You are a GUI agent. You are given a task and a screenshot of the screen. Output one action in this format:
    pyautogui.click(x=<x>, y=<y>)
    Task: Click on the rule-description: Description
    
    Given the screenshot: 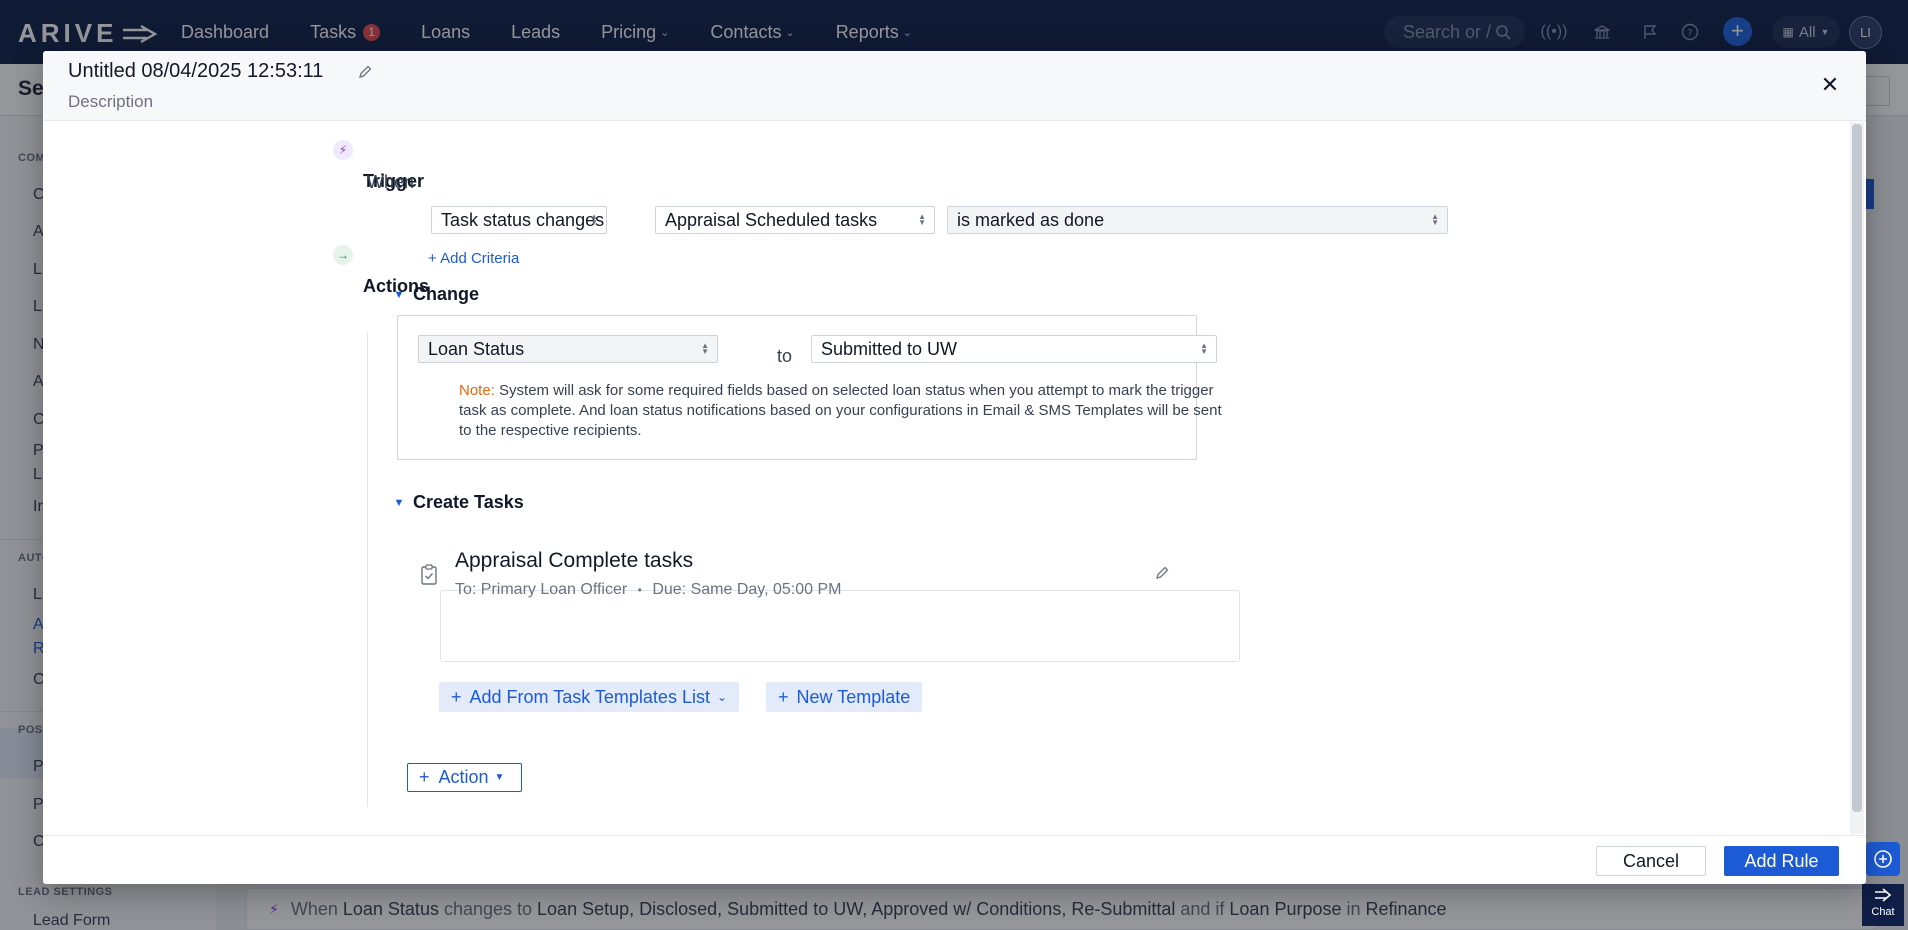 What is the action you would take?
    pyautogui.click(x=110, y=102)
    